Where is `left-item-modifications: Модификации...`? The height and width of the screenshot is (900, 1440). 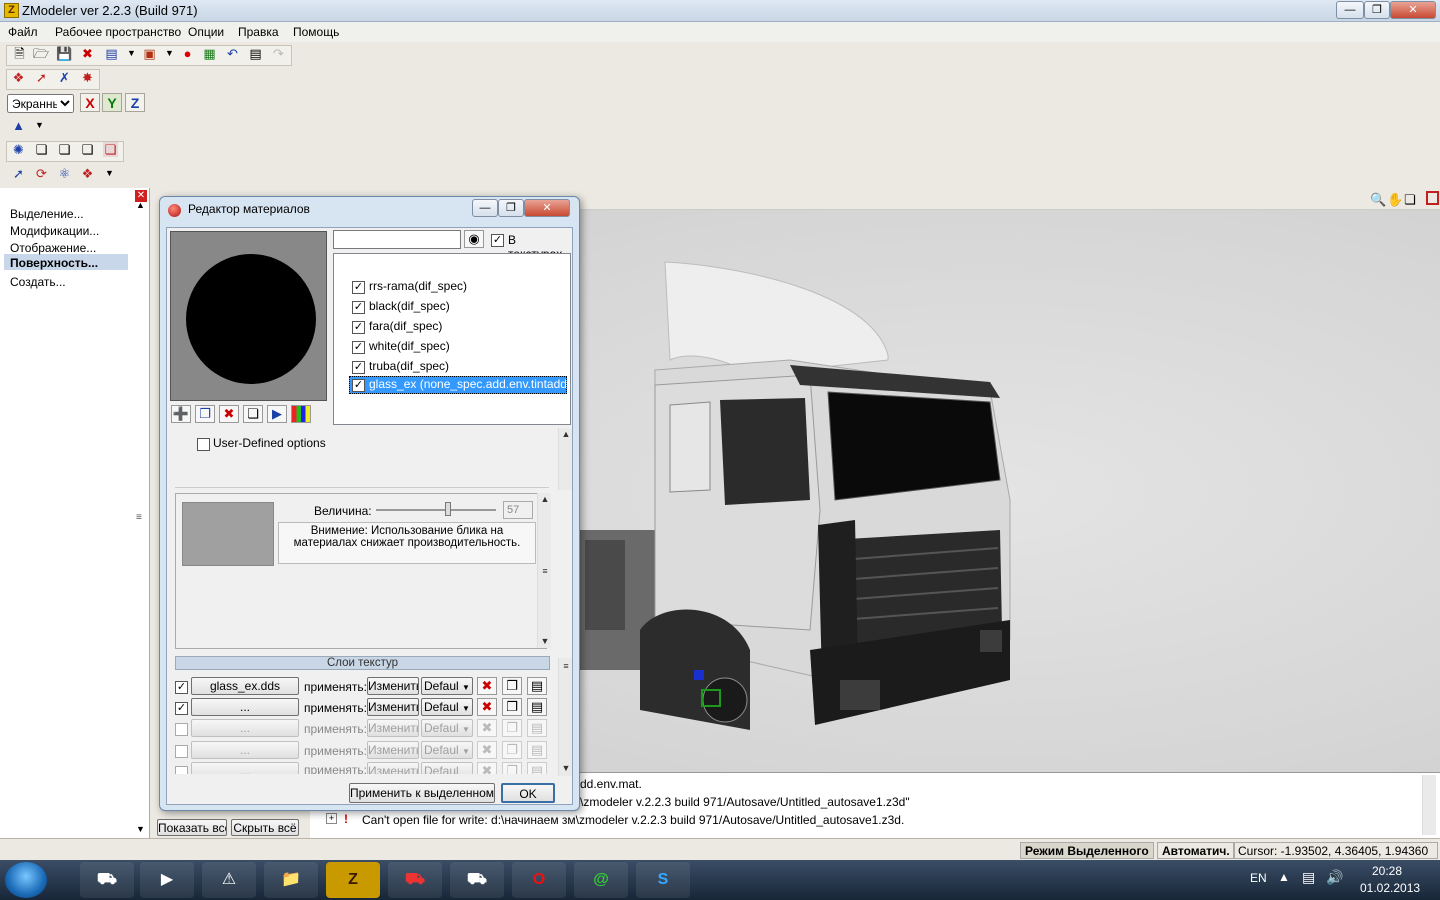 left-item-modifications: Модификации... is located at coordinates (54, 231).